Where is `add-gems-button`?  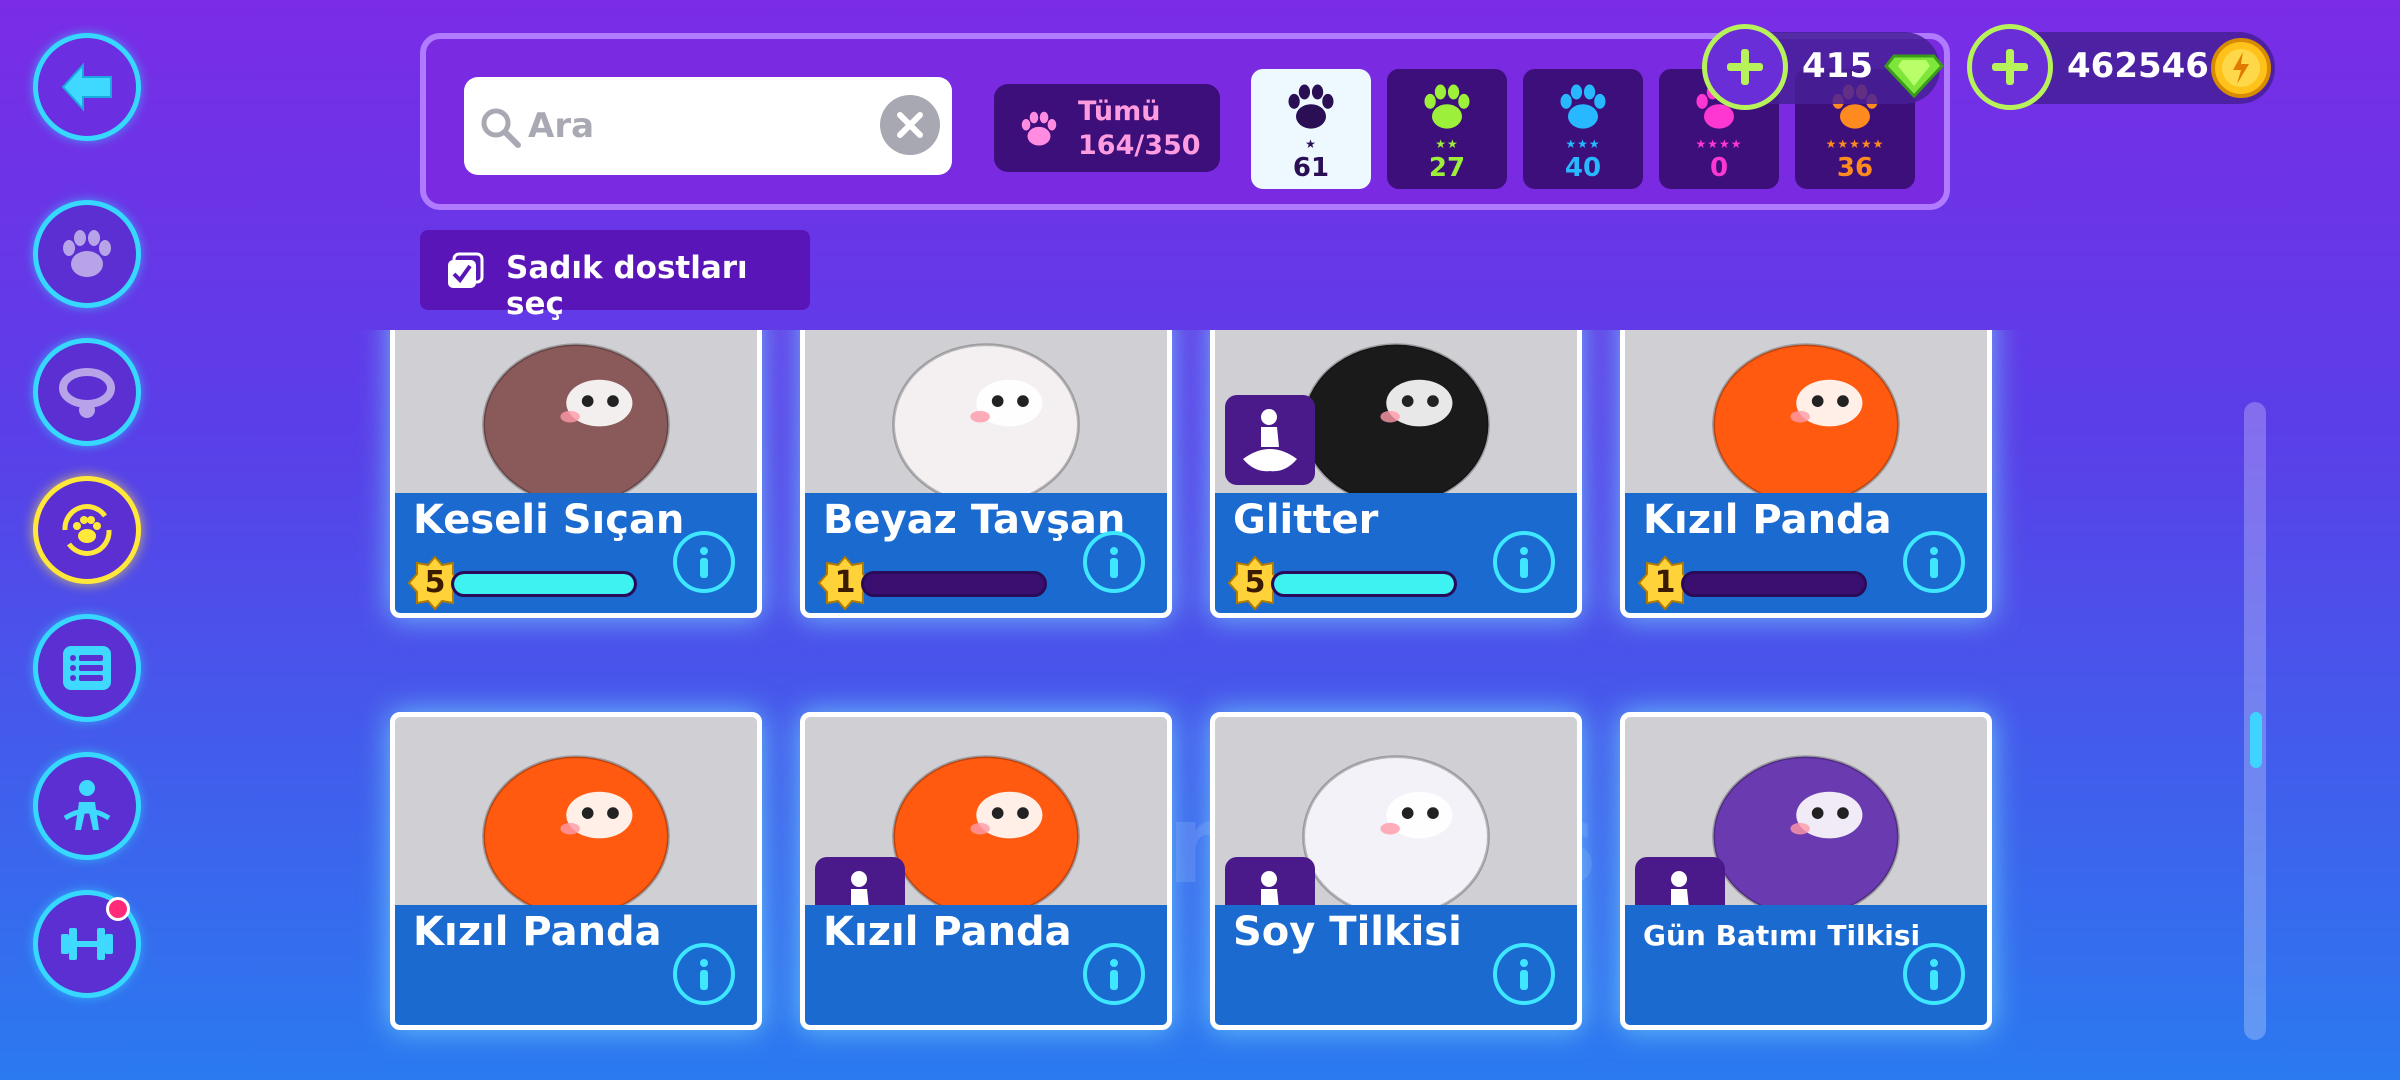
add-gems-button is located at coordinates (1745, 67).